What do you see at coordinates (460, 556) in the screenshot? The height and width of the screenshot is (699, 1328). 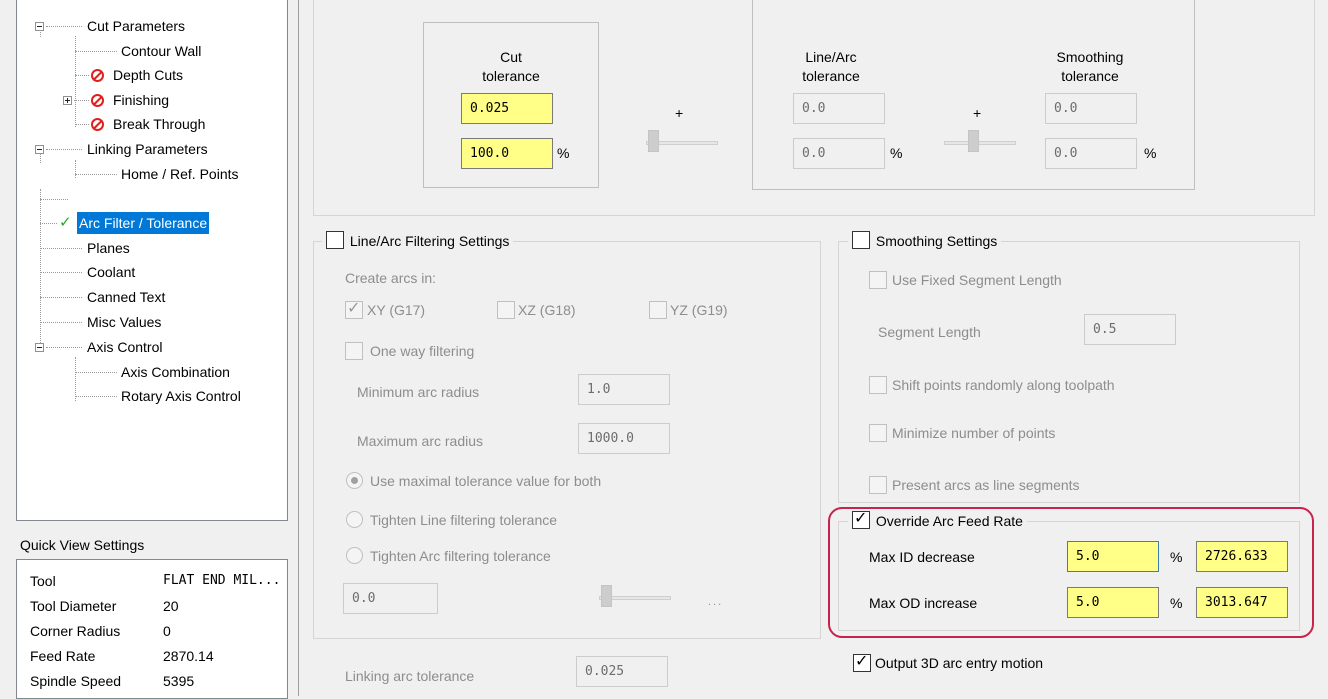 I see `tighten-arc-label: Tighten Arc filtering tolerance` at bounding box center [460, 556].